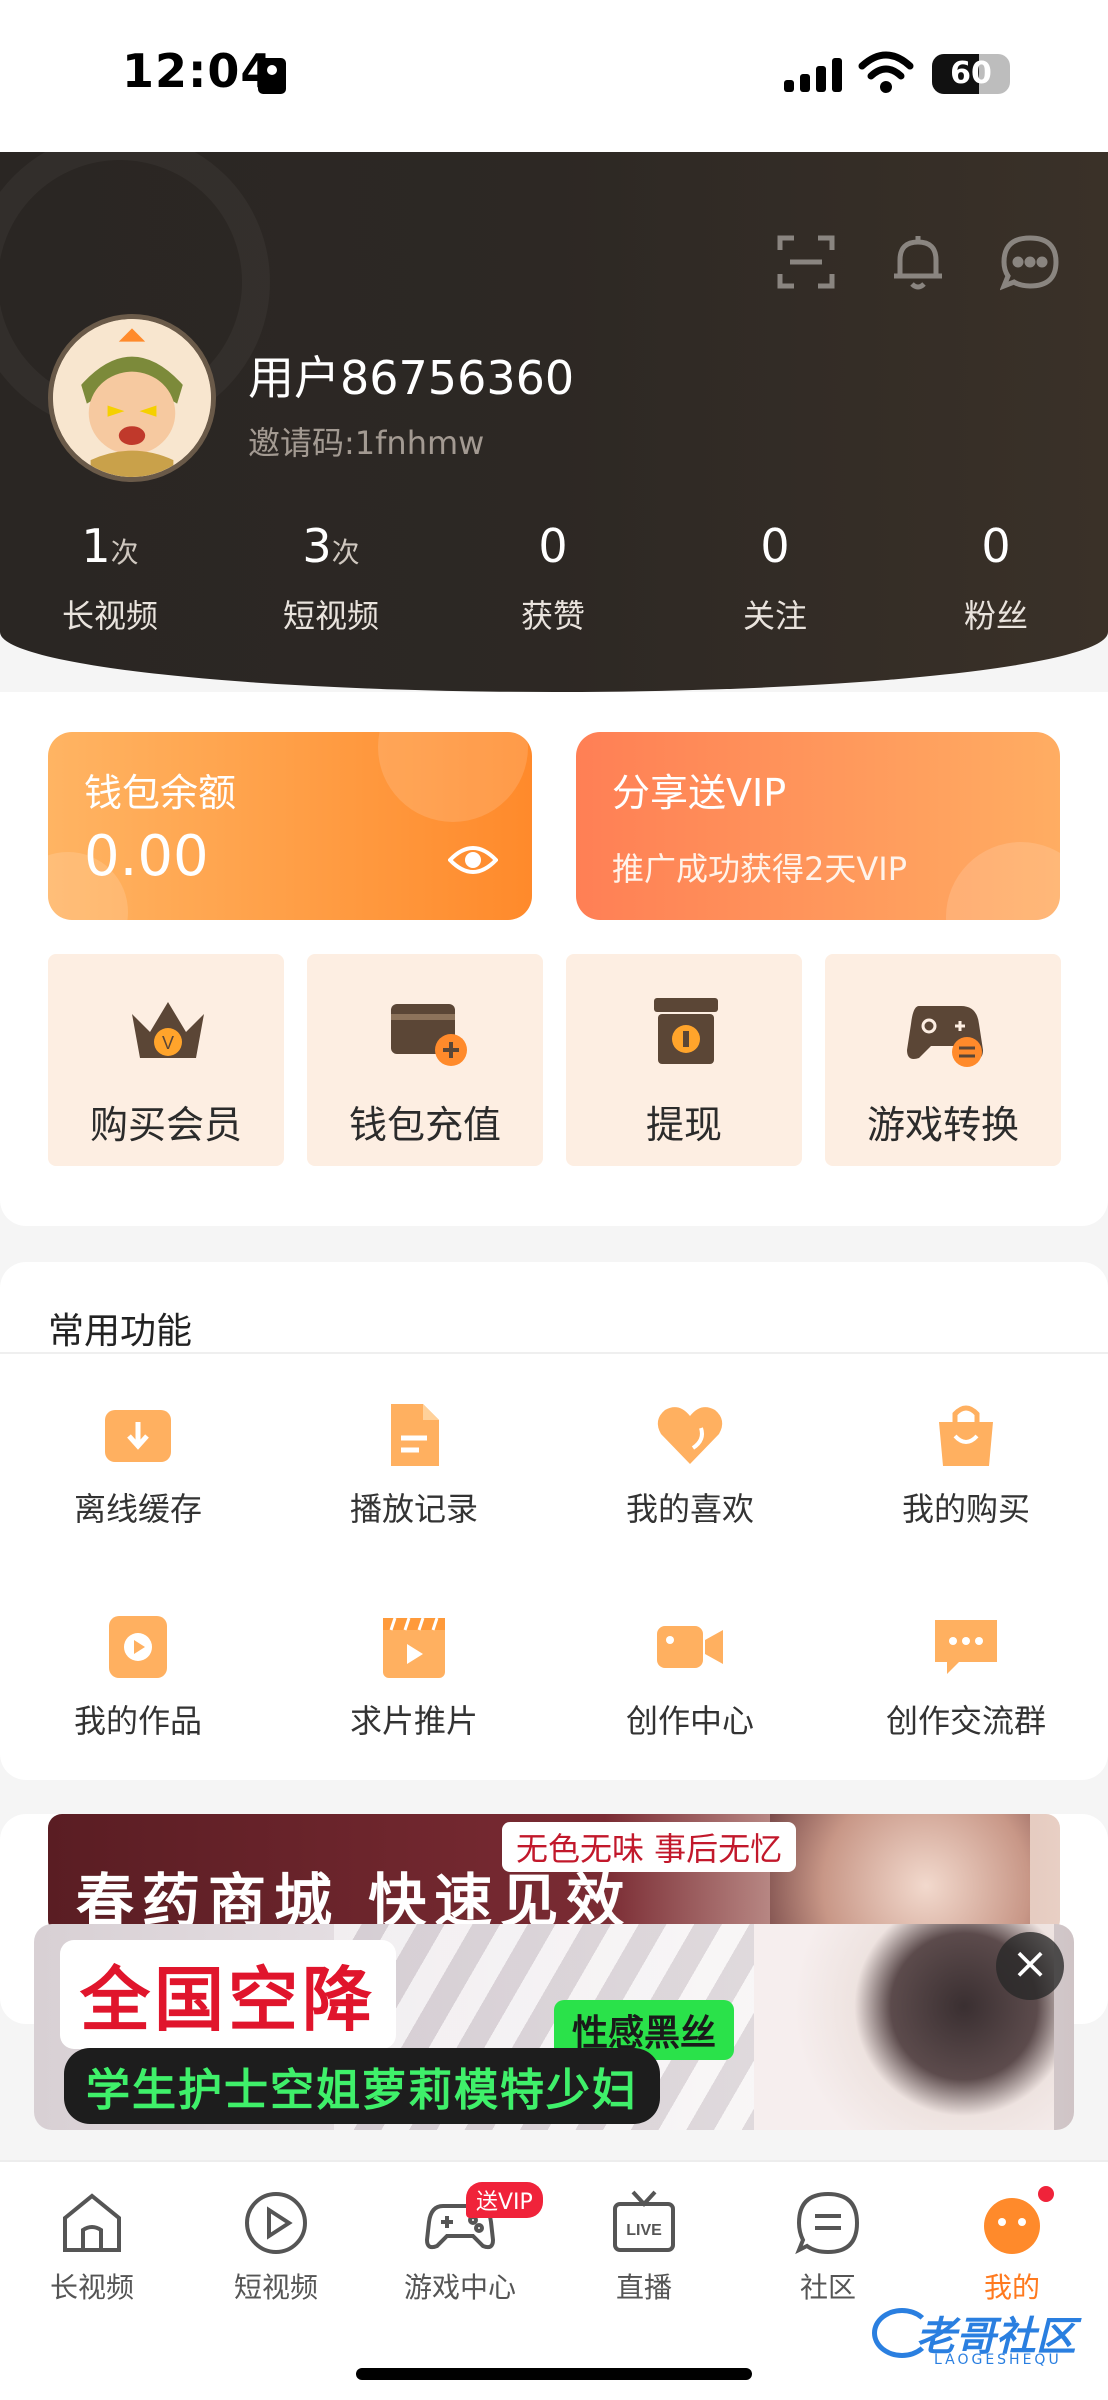  What do you see at coordinates (473, 860) in the screenshot?
I see `eye-icon` at bounding box center [473, 860].